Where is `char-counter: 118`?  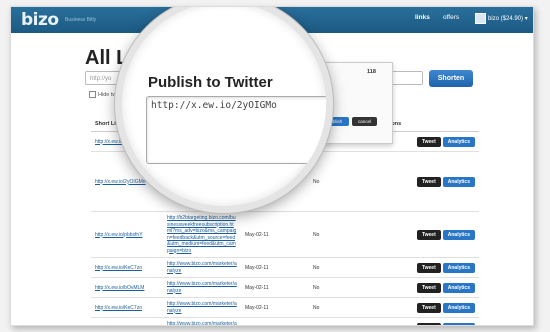
char-counter: 118 is located at coordinates (371, 72).